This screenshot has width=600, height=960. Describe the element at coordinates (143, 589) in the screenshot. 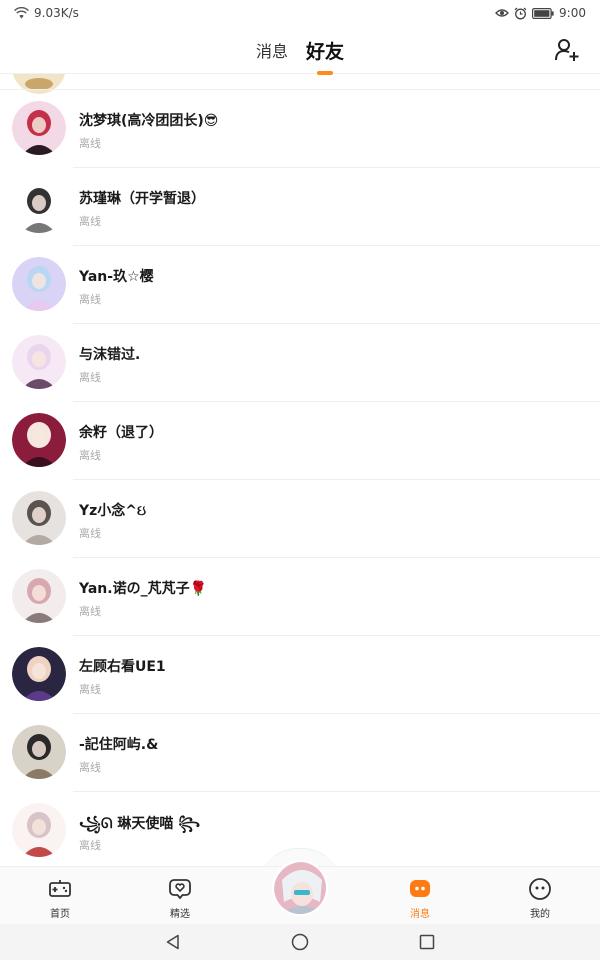

I see `friend-name: Yan.诺の_芃芃子🌹` at that location.